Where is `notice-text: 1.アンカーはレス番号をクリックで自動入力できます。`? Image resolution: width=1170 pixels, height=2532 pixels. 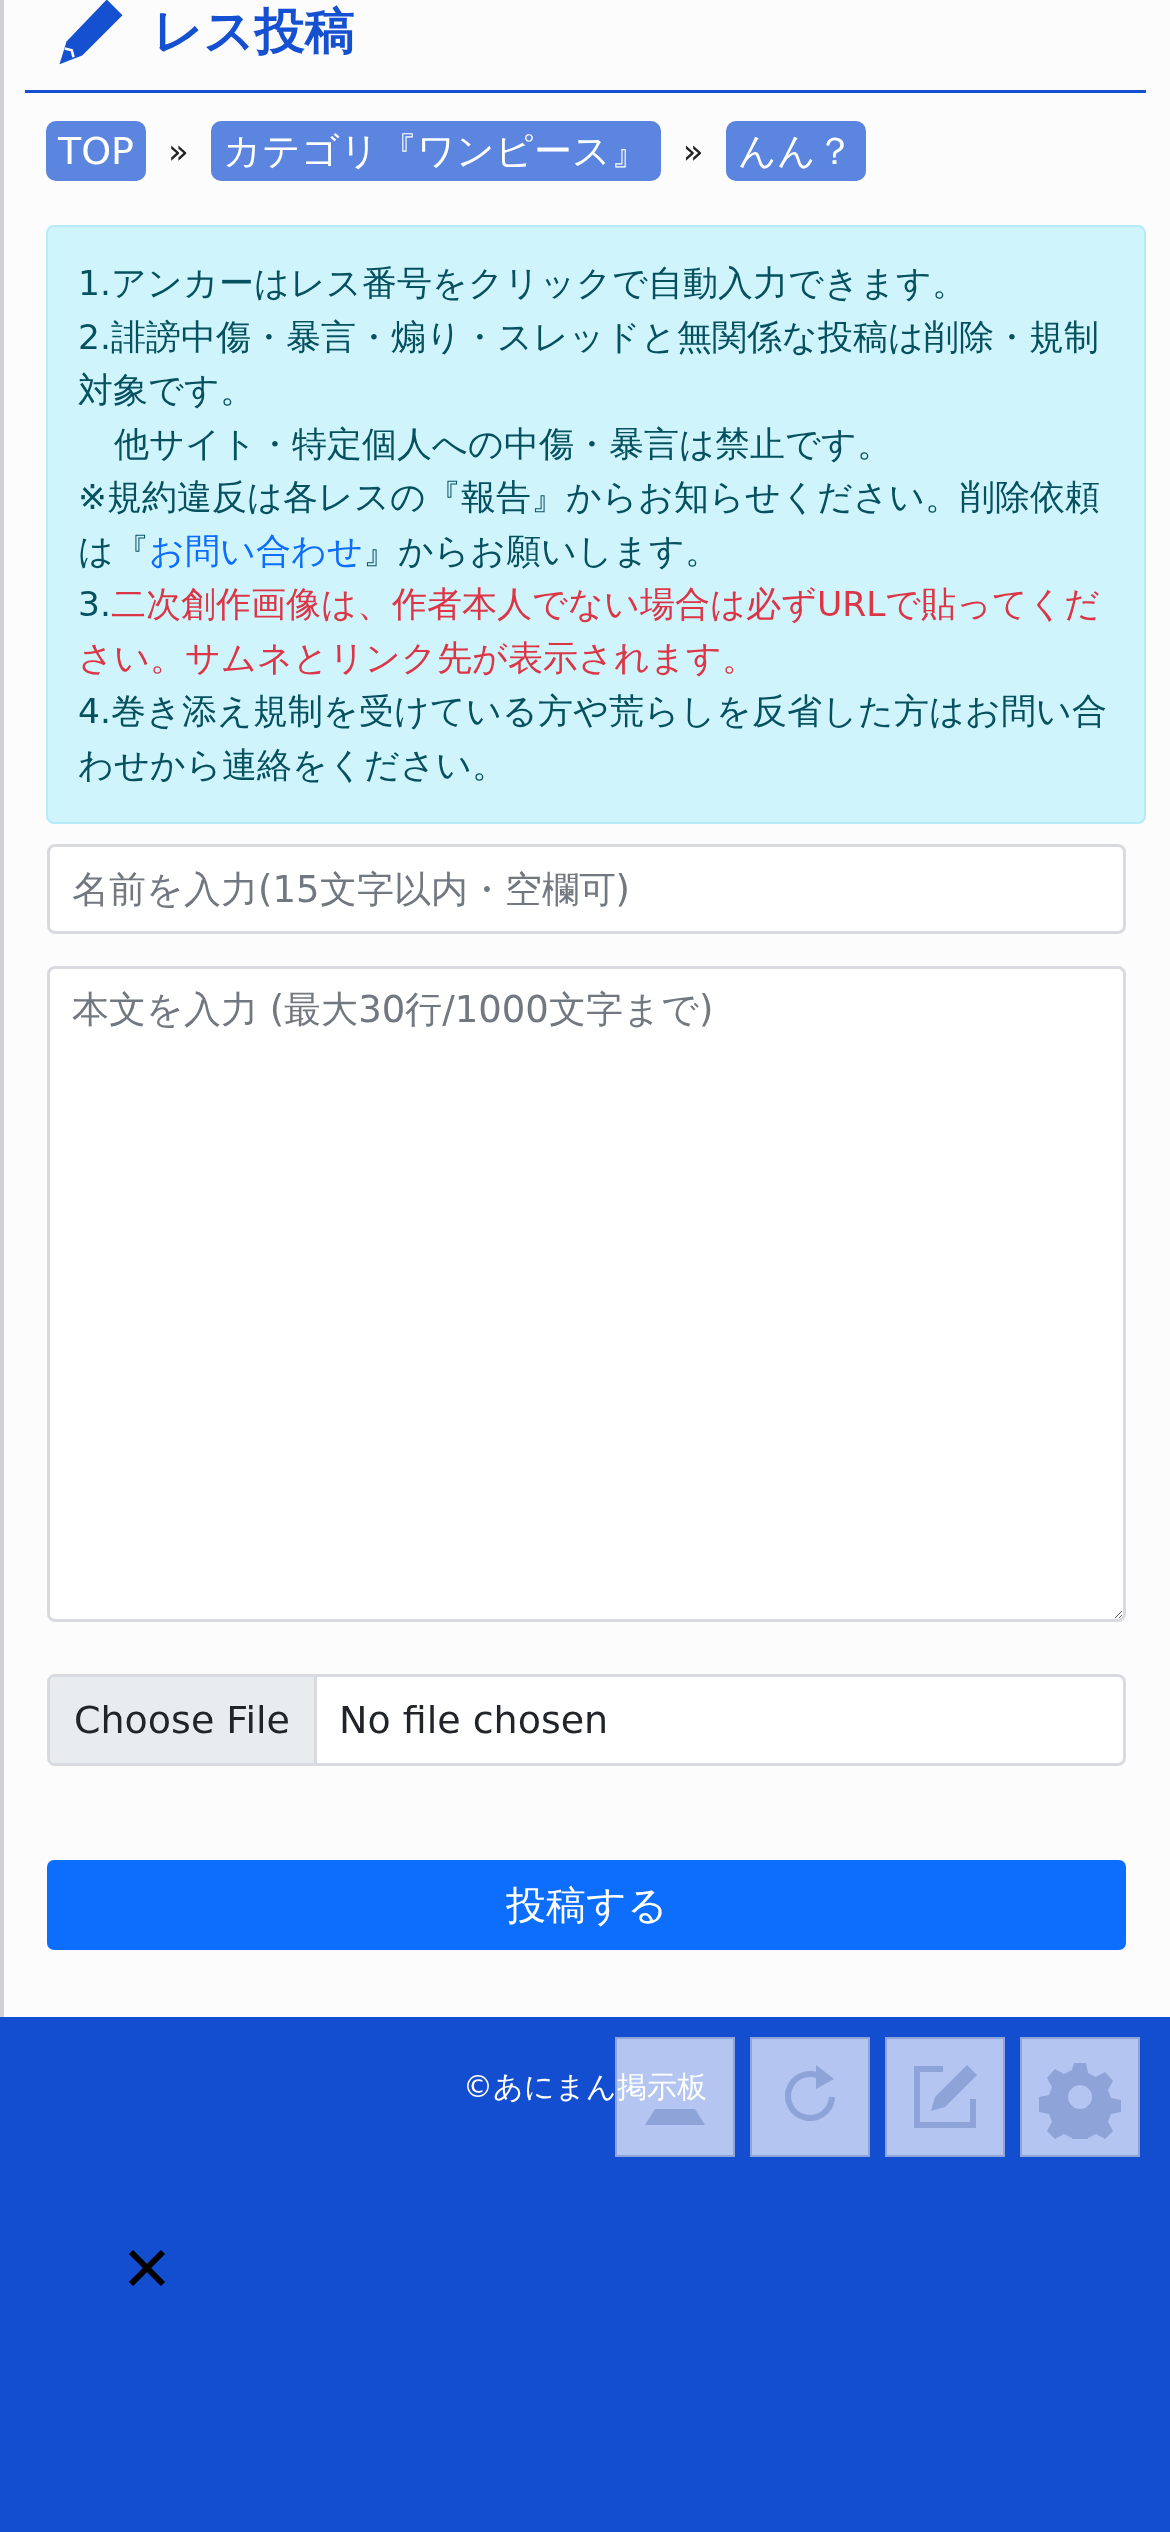
notice-text: 1.アンカーはレス番号をクリックで自動入力できます。 is located at coordinates (523, 283).